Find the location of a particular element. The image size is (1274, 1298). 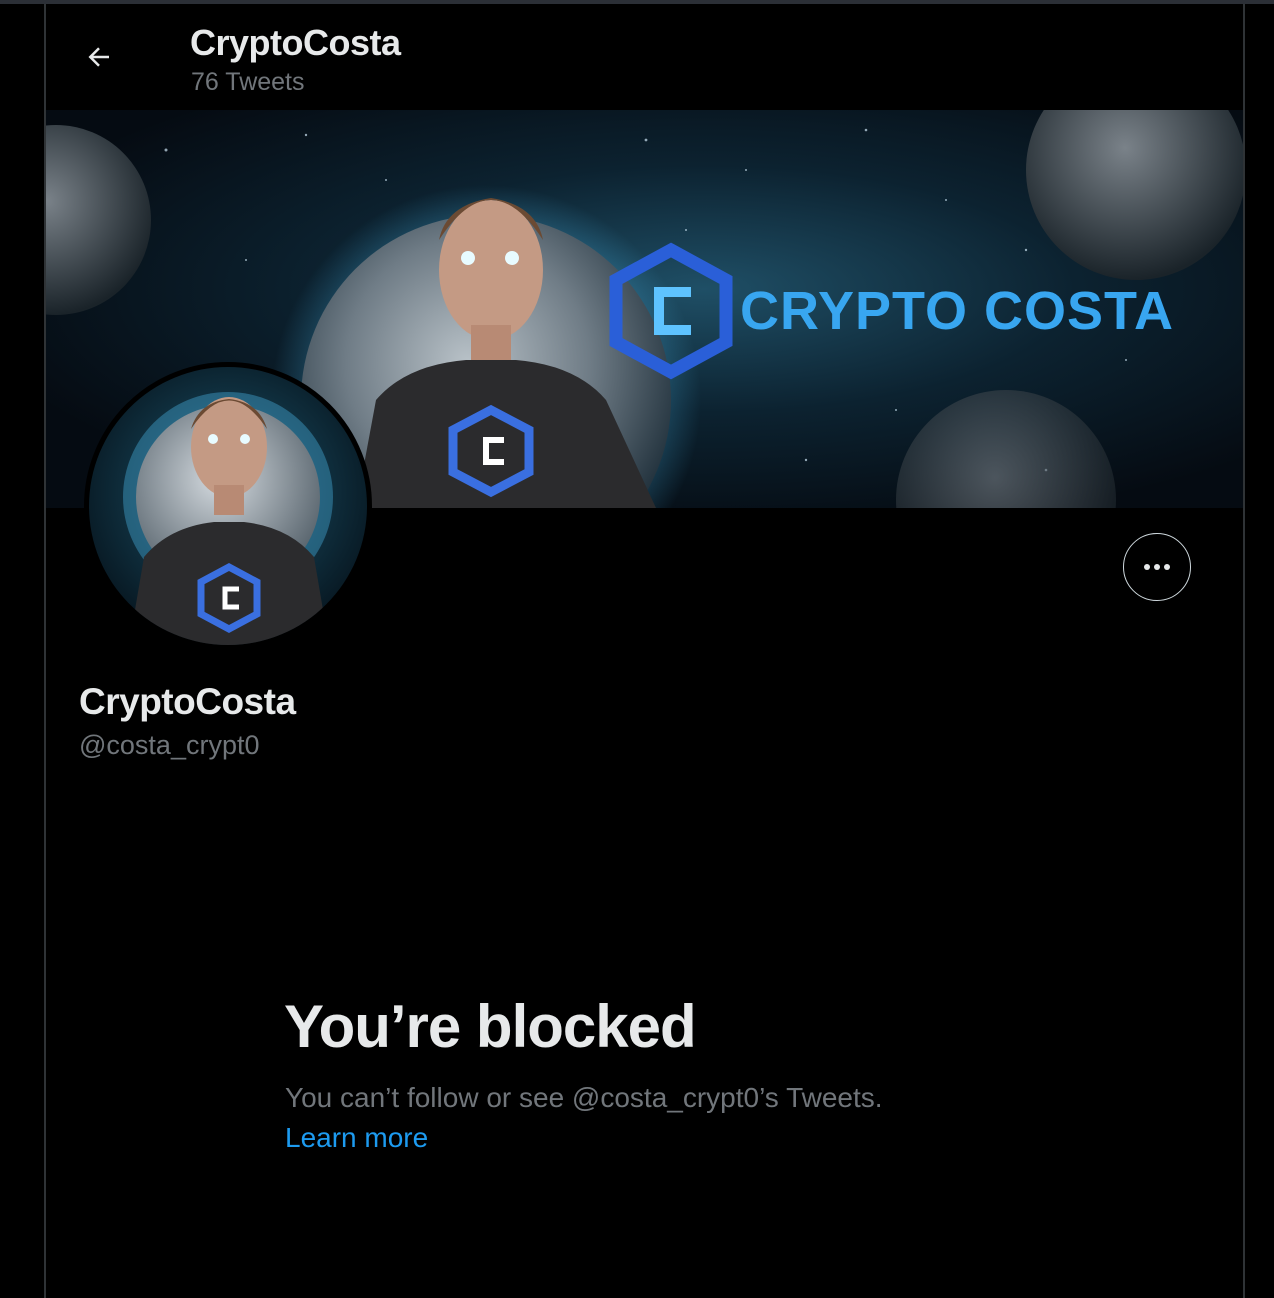

avatar-image is located at coordinates (228, 506).